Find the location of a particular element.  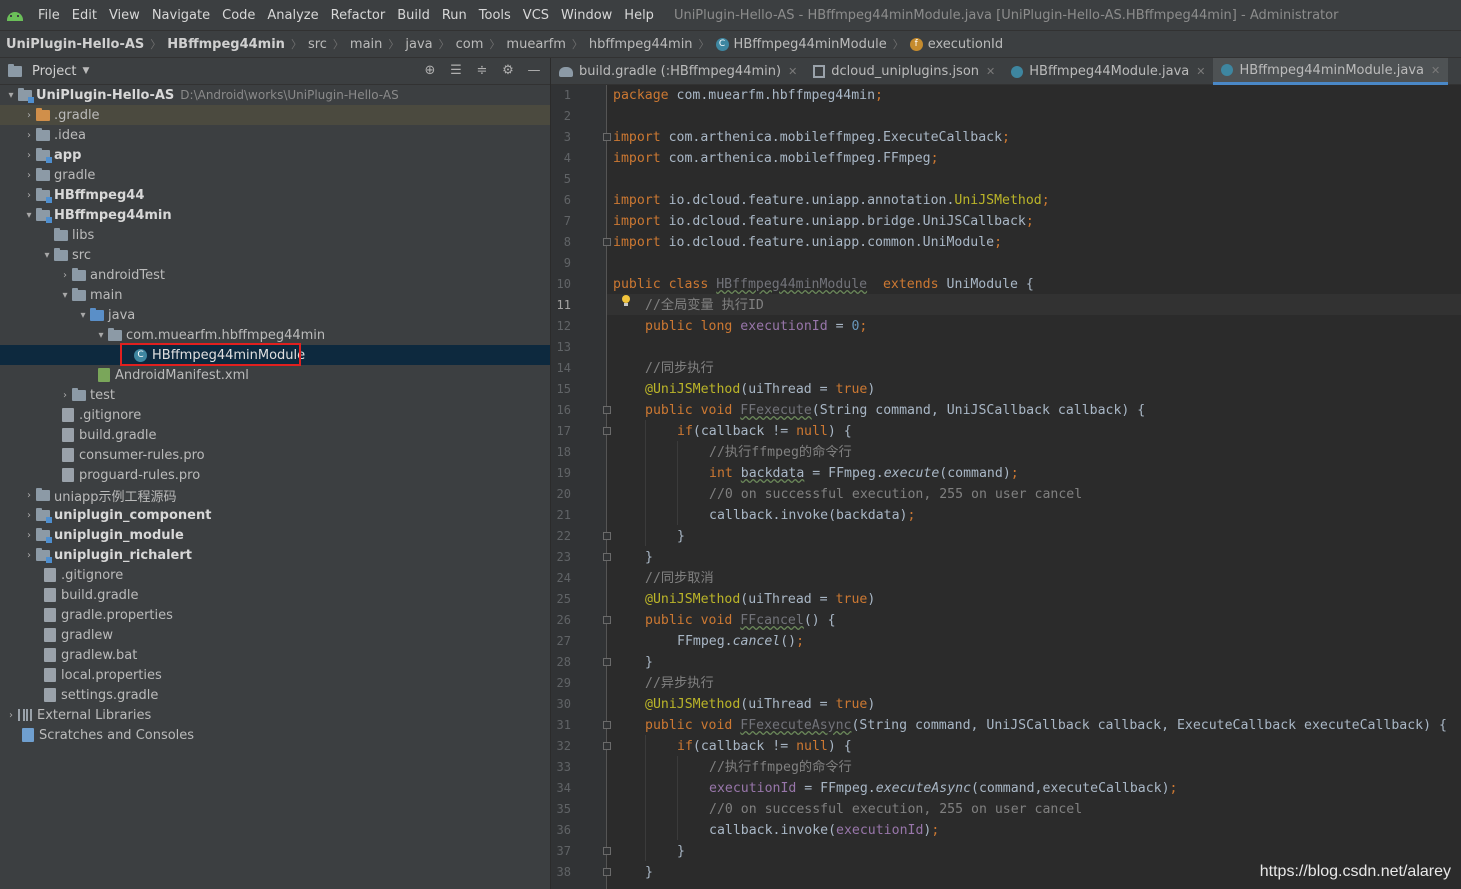

line-number: 28 is located at coordinates (561, 662).